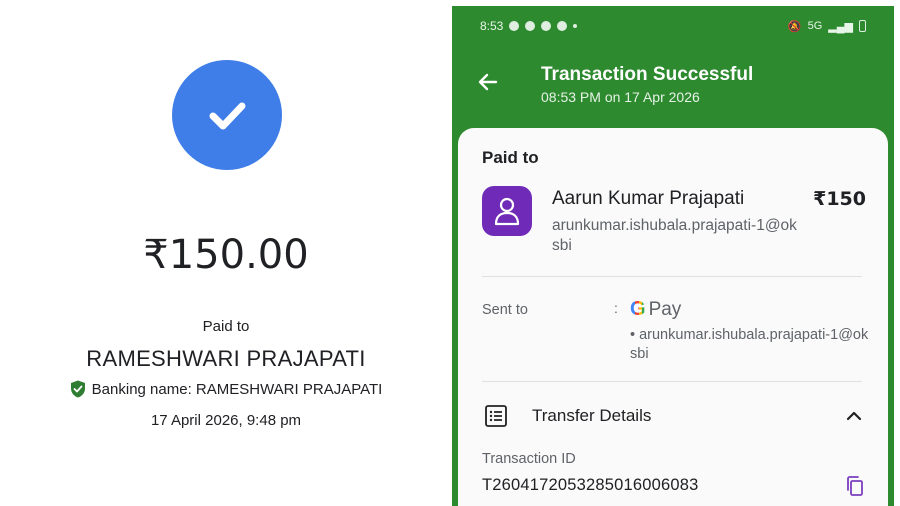  What do you see at coordinates (749, 344) in the screenshot?
I see `sent-to-upi-id: • arunkumar.ishubala.prajapati-1@oksbi` at bounding box center [749, 344].